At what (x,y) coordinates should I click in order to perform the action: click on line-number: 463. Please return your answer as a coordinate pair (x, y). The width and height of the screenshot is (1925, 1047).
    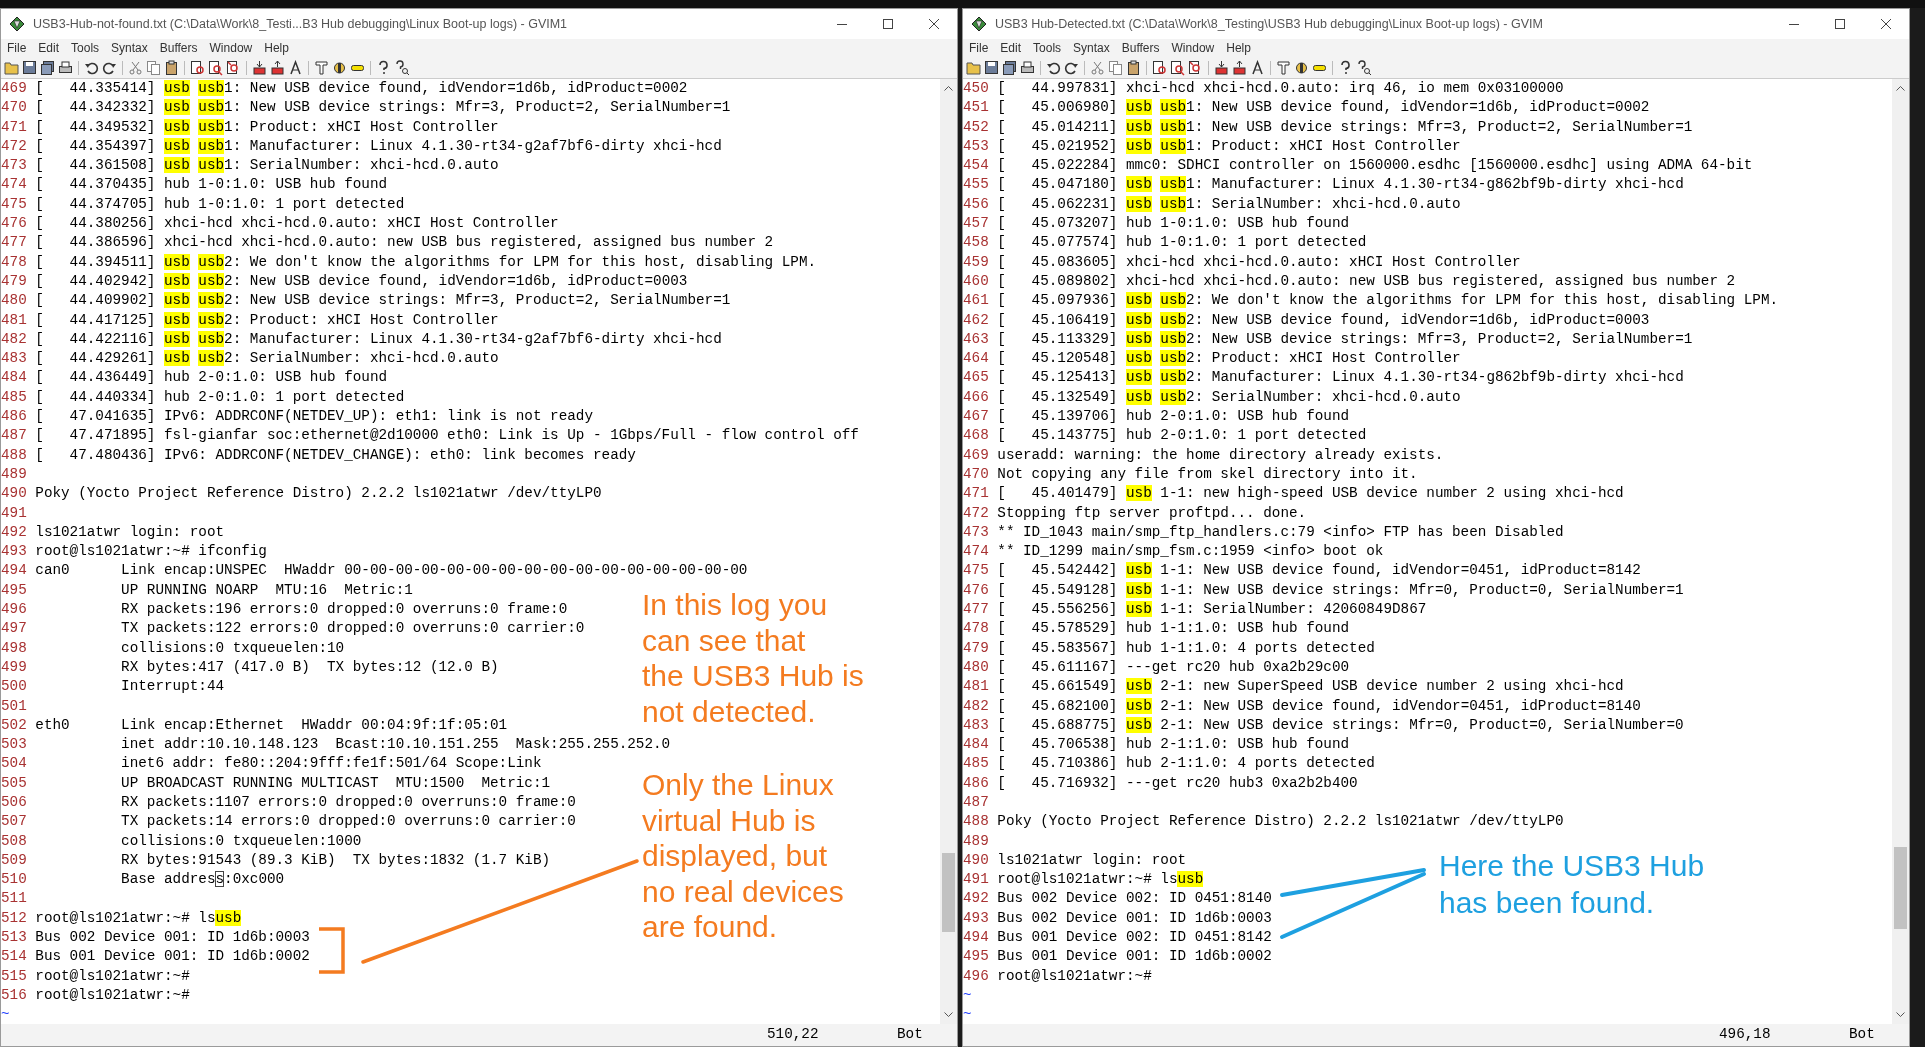
    Looking at the image, I should click on (976, 339).